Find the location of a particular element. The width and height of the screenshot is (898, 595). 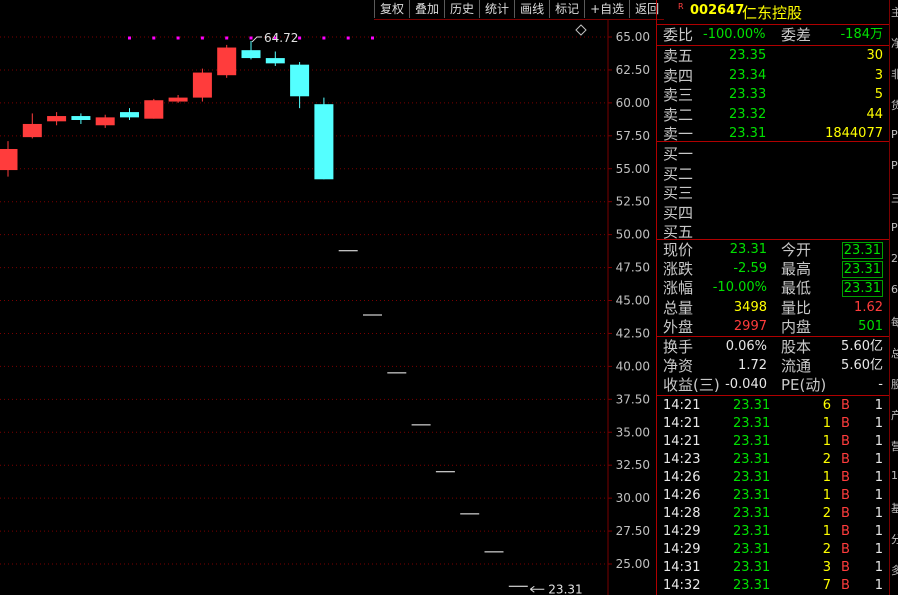

last-price-label: 23.31 is located at coordinates (565, 588).